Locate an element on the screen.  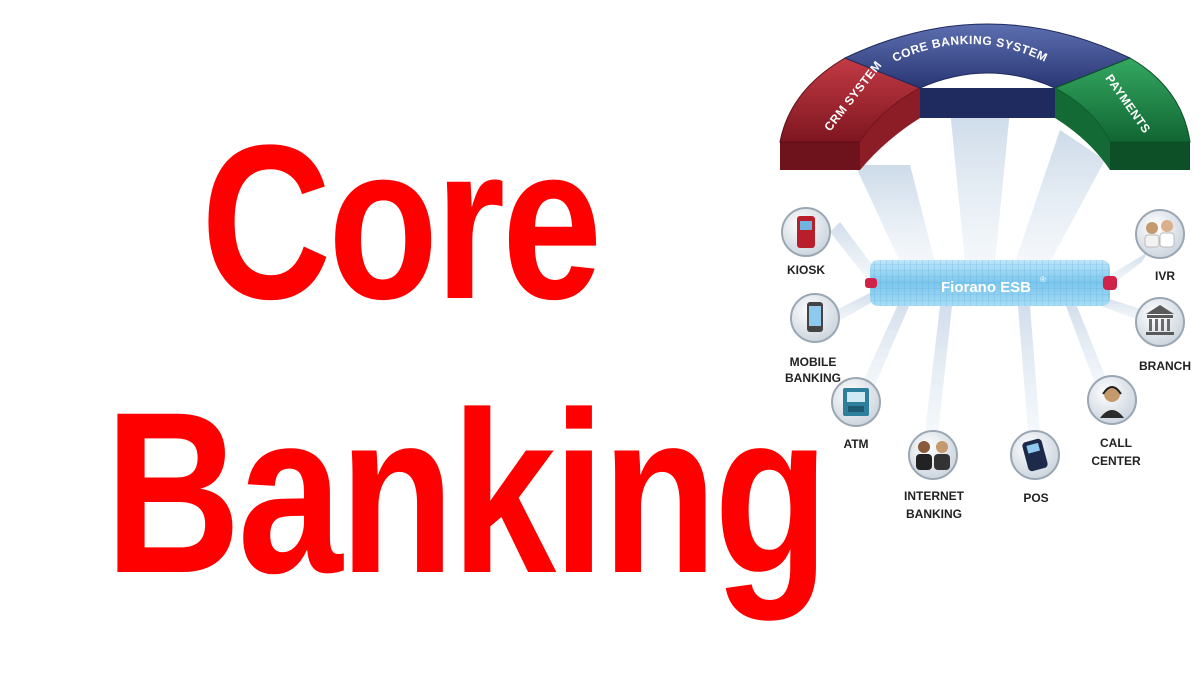
payments-front is located at coordinates (1150, 156).